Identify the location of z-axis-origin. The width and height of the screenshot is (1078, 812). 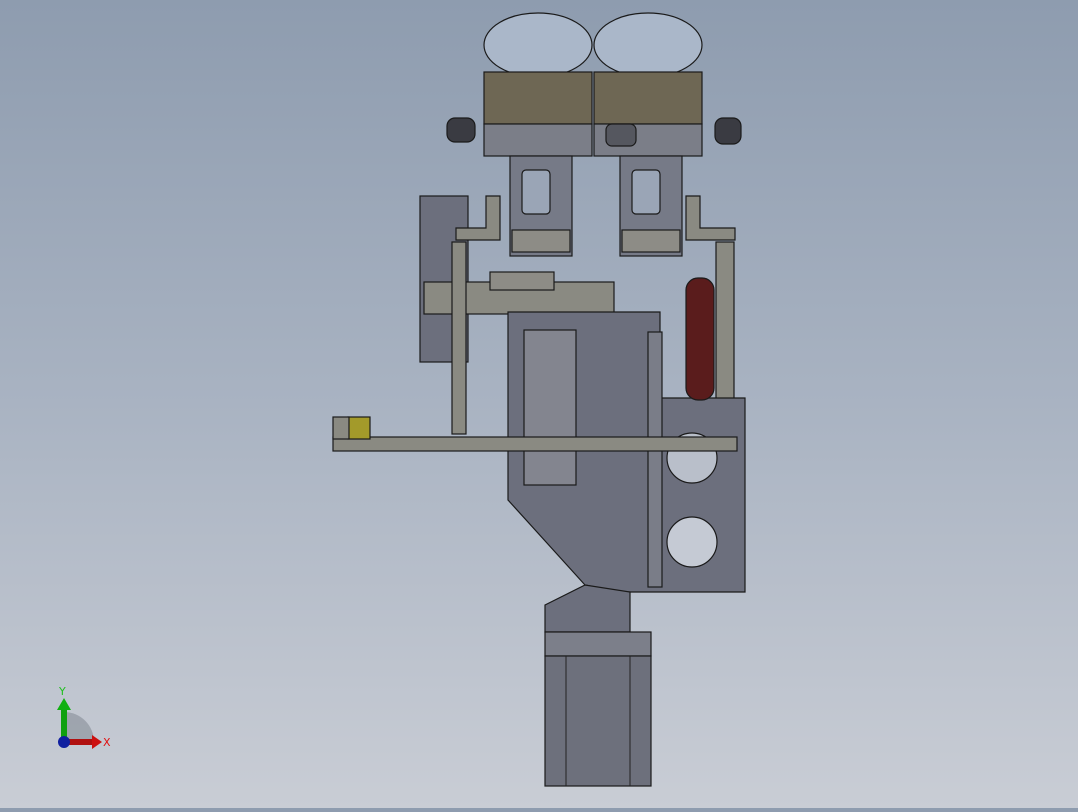
(64, 742).